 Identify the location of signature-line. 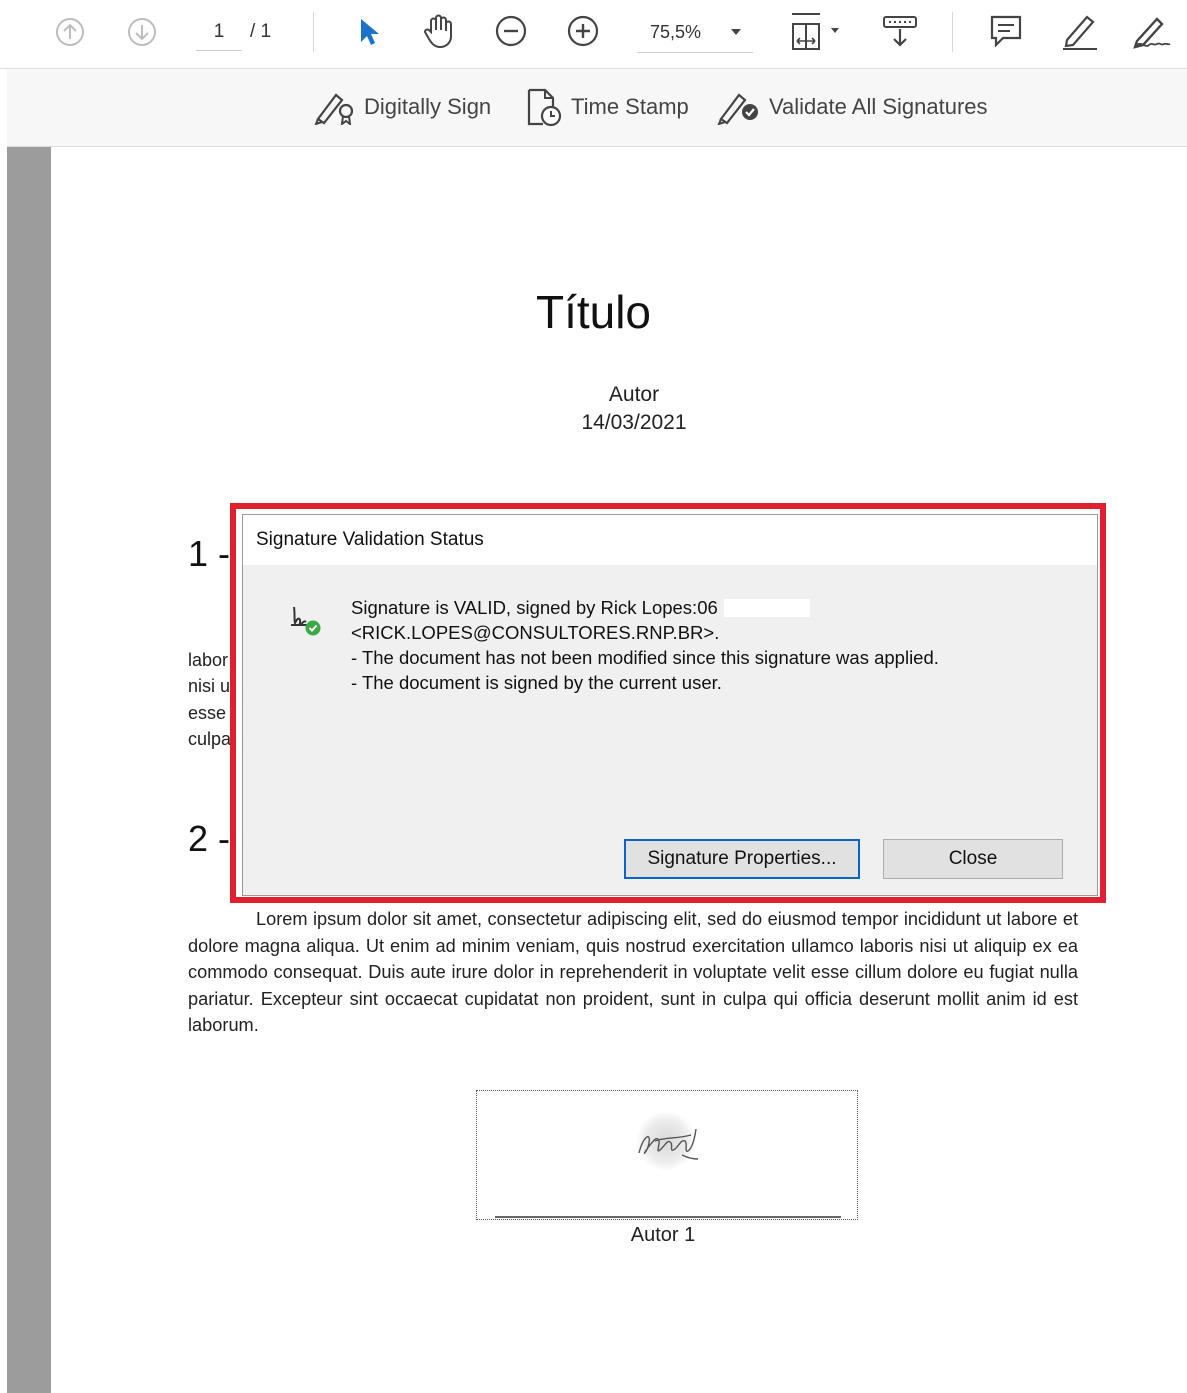
(668, 1217).